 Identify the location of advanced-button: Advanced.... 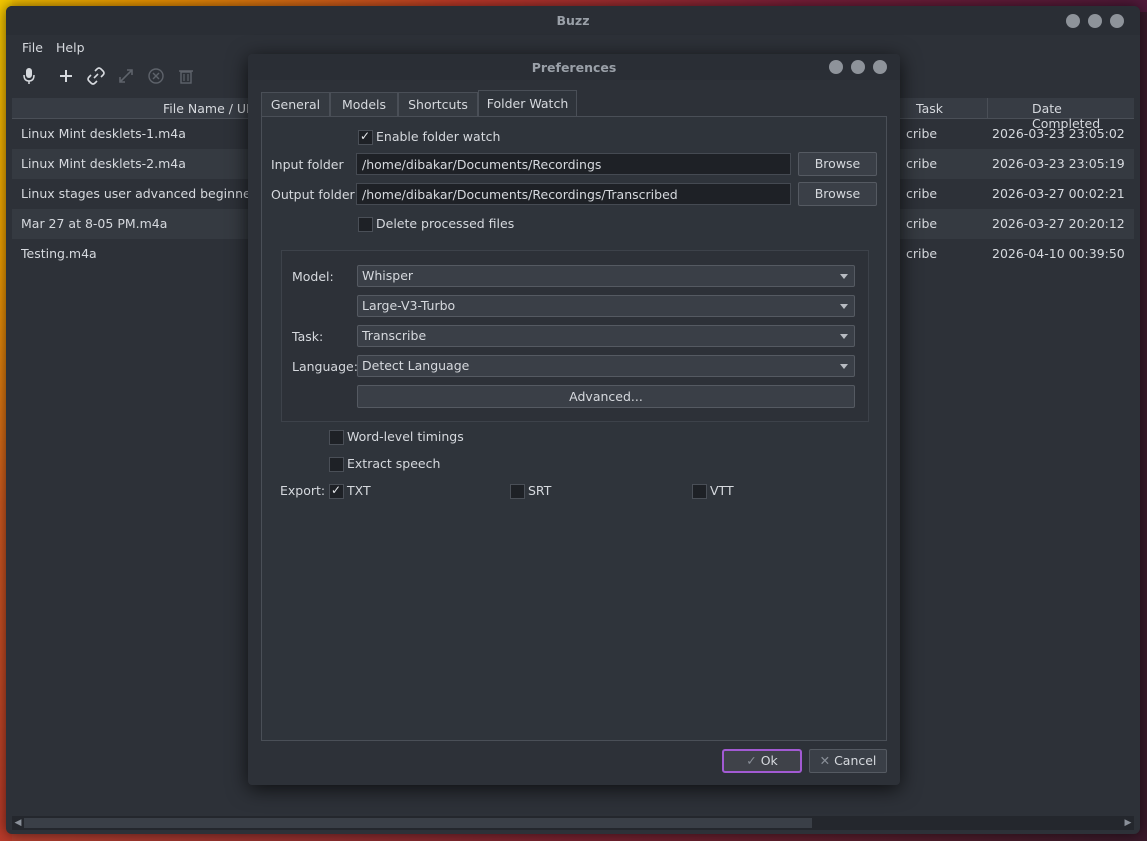
(606, 396).